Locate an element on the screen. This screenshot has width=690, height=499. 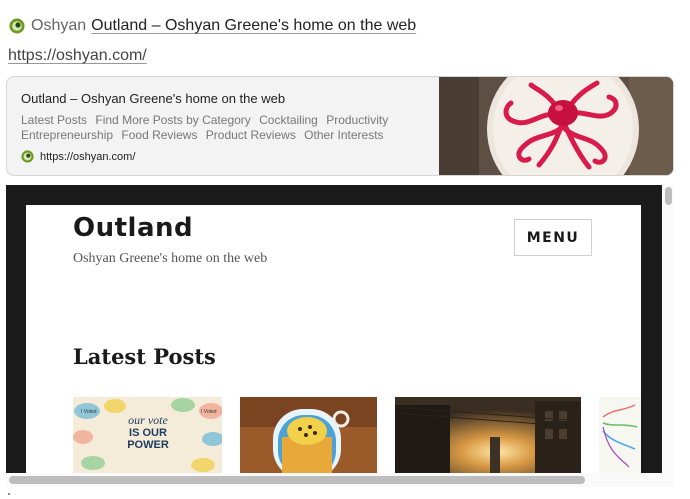
category-latest-posts: Latest Posts is located at coordinates (54, 120).